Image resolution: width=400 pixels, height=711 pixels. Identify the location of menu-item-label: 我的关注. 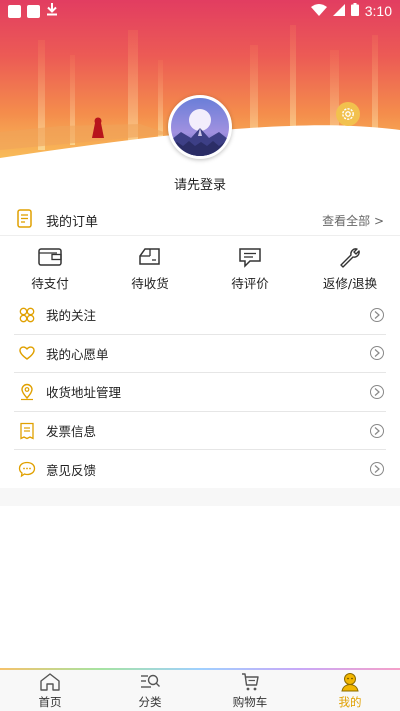
(71, 316).